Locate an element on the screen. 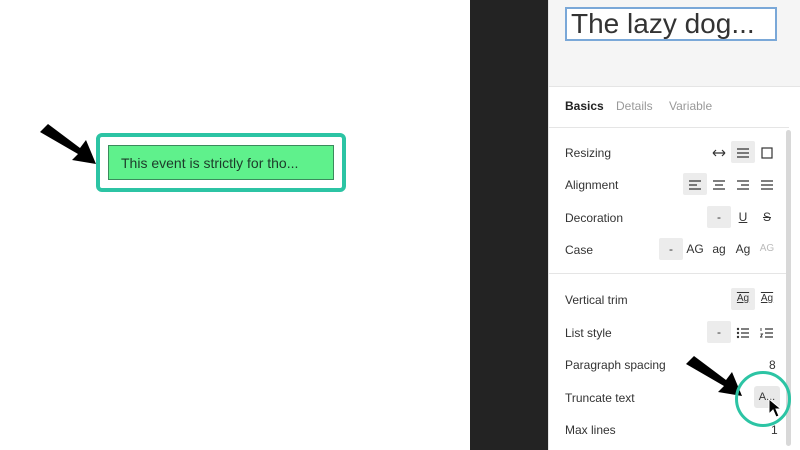  align-center-icon is located at coordinates (719, 184).